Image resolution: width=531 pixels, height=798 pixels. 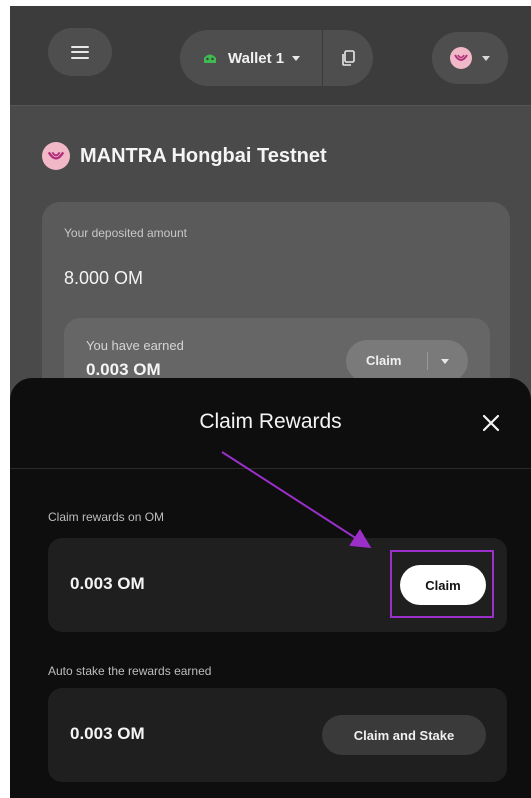 I want to click on earned-label: You have earned, so click(x=135, y=345).